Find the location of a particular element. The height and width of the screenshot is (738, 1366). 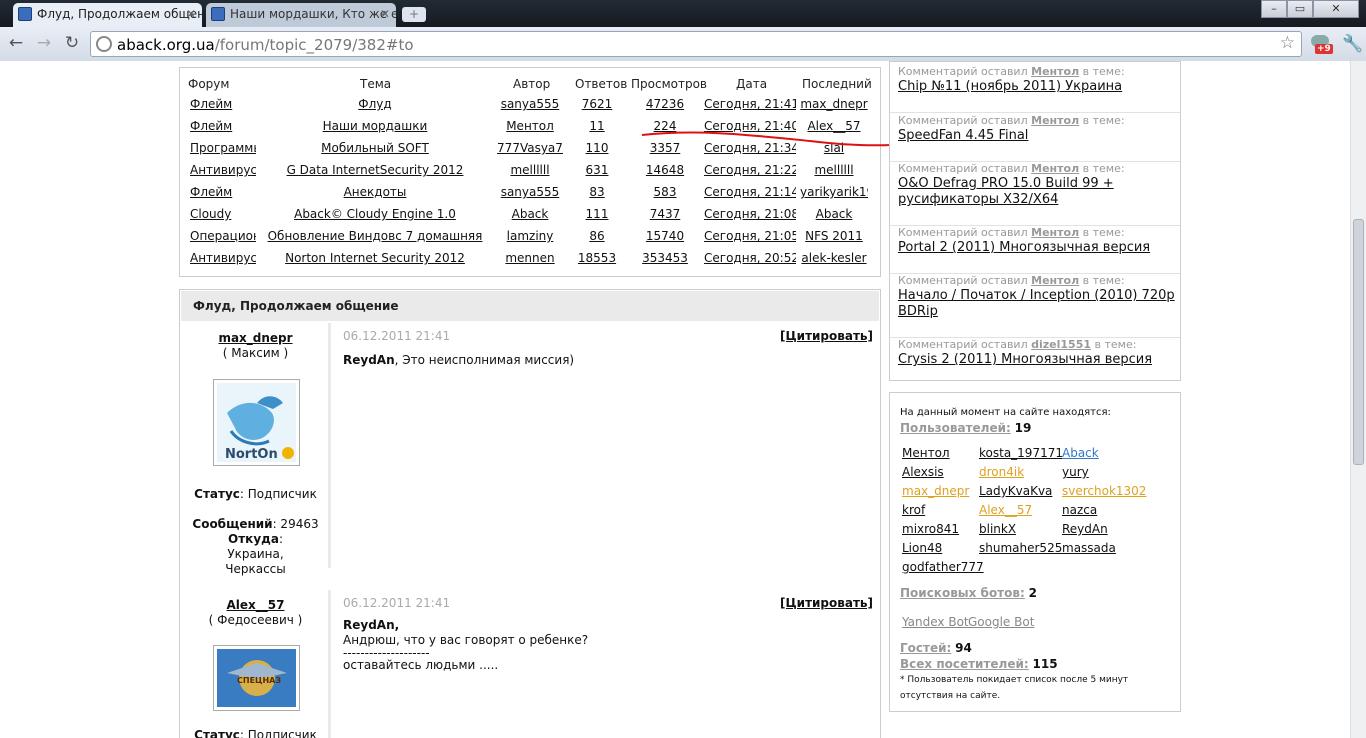

online-user-link: yury is located at coordinates (1075, 472).